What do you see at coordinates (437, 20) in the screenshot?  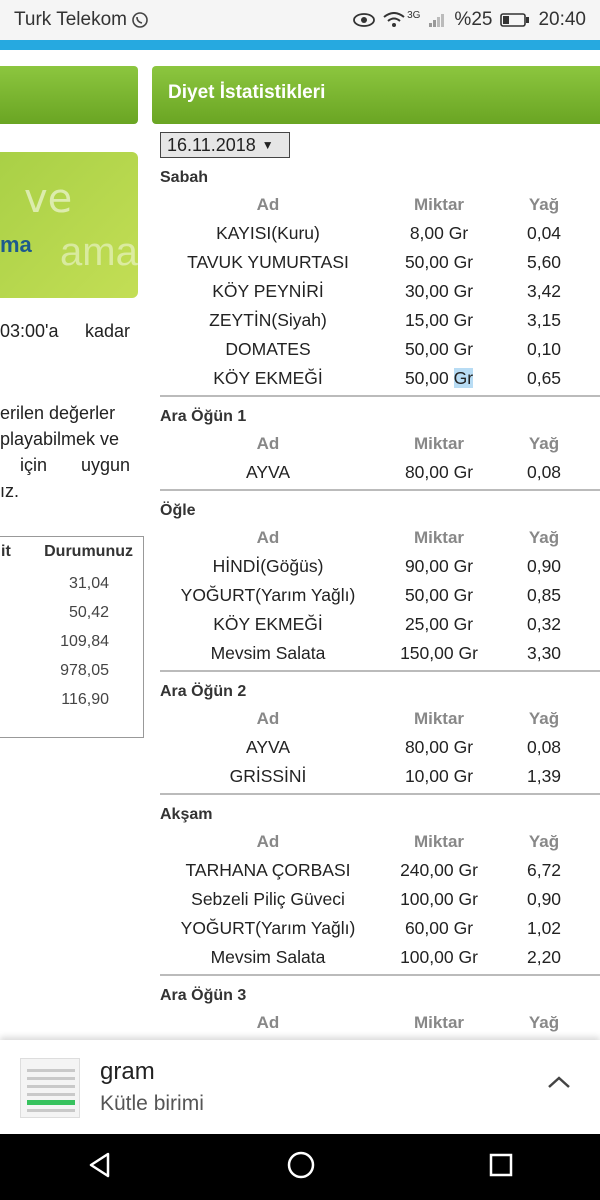 I see `signal-icon` at bounding box center [437, 20].